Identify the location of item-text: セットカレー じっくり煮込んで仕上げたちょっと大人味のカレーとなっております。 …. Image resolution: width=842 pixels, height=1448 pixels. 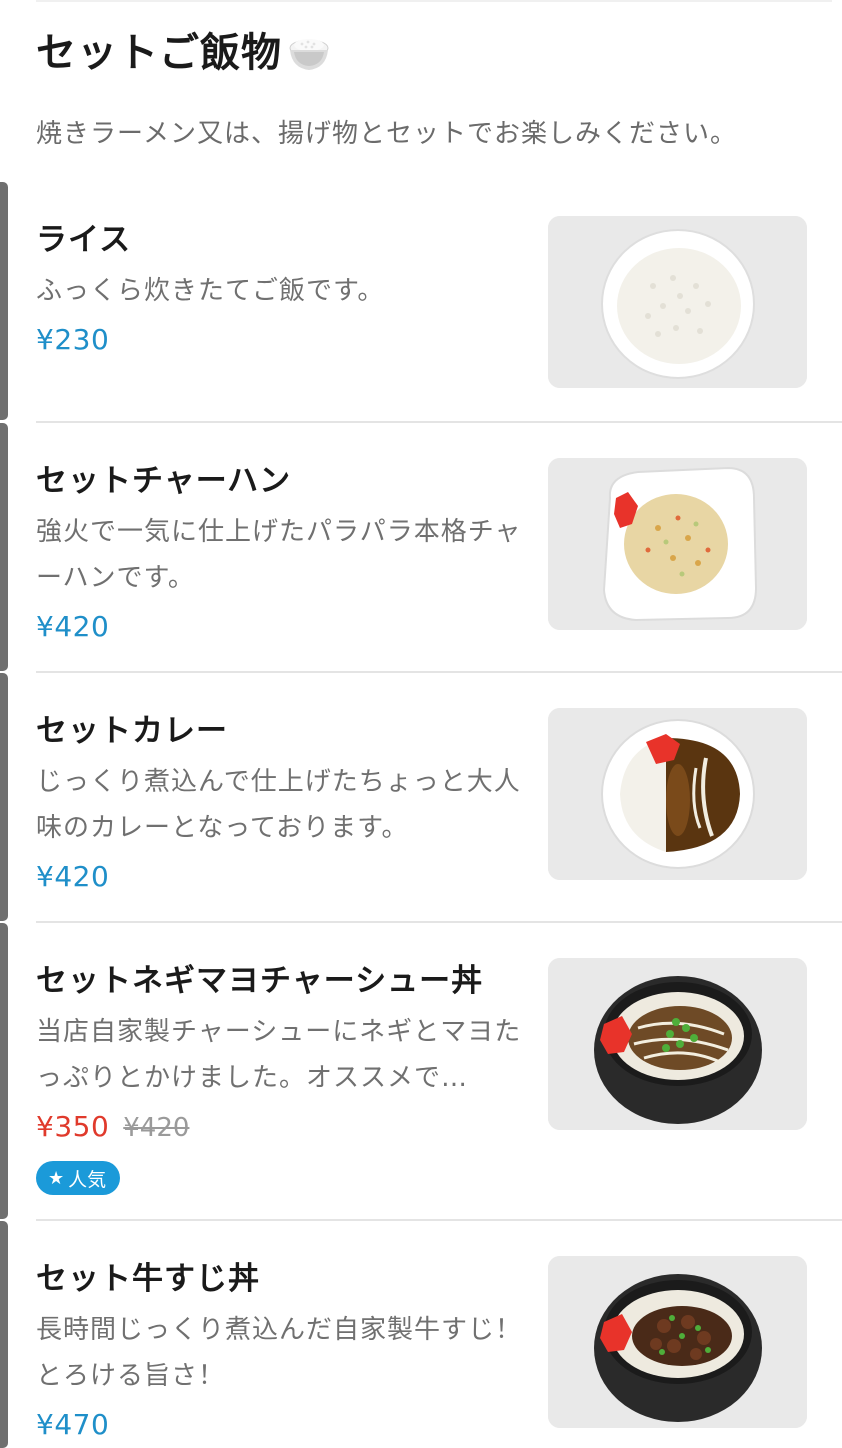
(279, 805).